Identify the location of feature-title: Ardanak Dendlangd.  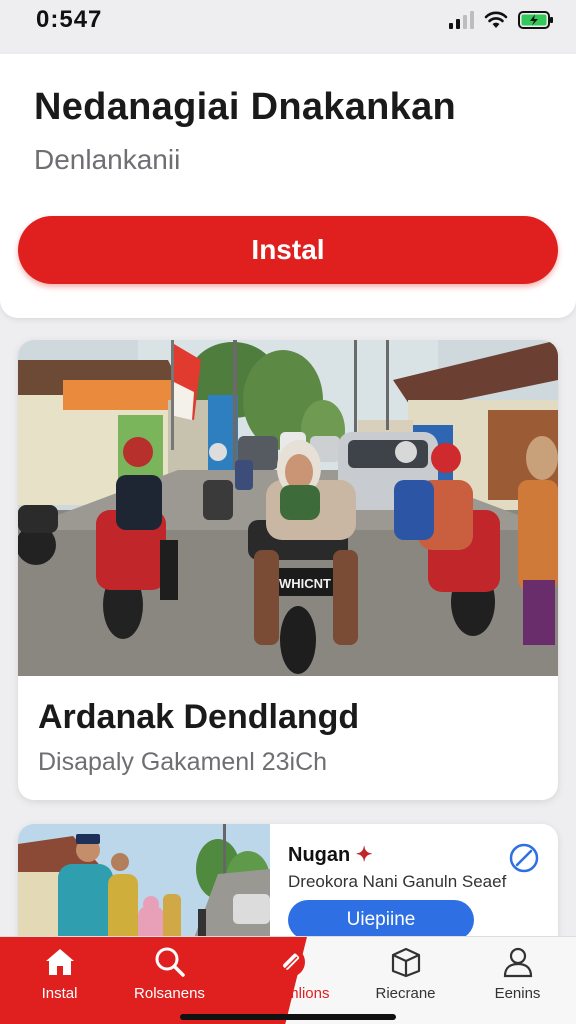
(199, 717).